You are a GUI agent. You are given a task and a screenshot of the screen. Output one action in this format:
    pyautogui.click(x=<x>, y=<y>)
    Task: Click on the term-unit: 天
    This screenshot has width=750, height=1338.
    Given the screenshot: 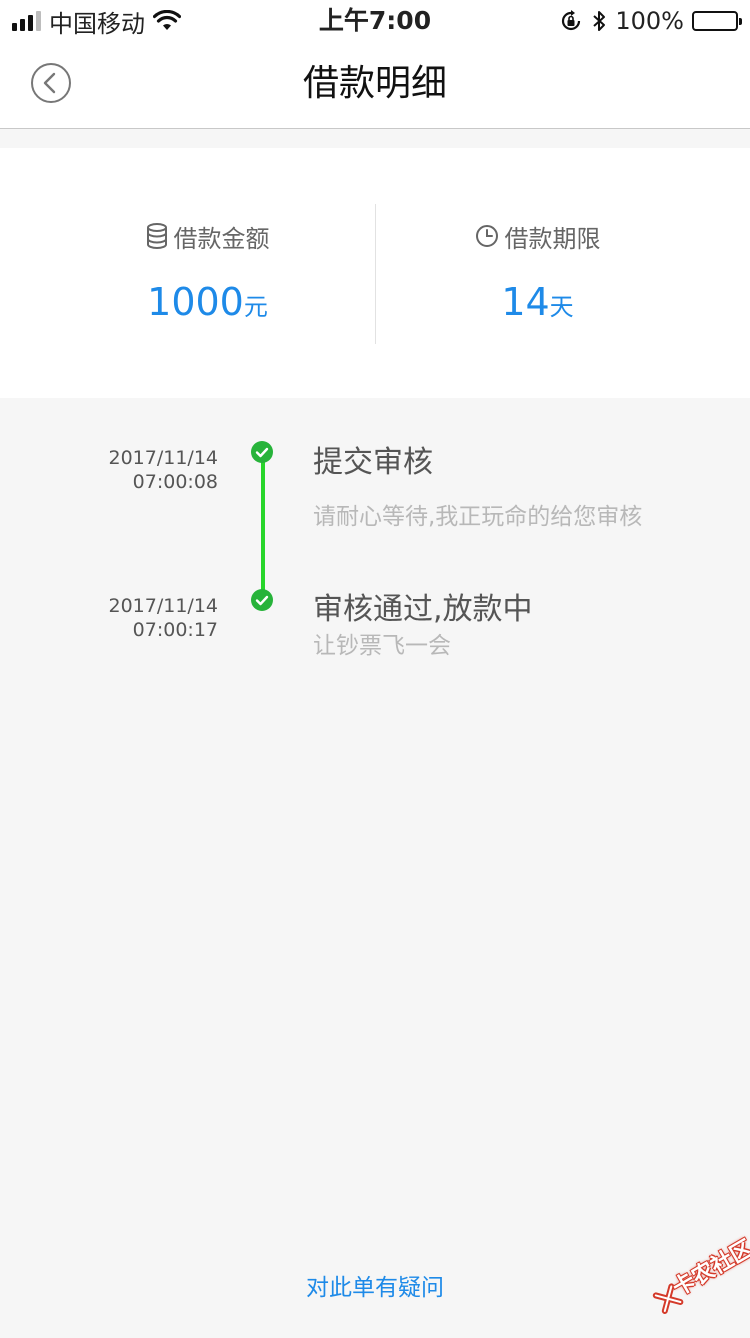 What is the action you would take?
    pyautogui.click(x=561, y=307)
    